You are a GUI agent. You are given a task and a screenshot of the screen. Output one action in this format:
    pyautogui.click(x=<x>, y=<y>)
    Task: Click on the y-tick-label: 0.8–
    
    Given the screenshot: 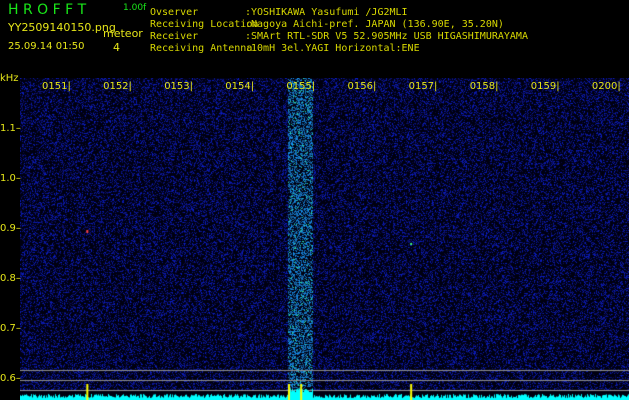 What is the action you would take?
    pyautogui.click(x=10, y=278)
    